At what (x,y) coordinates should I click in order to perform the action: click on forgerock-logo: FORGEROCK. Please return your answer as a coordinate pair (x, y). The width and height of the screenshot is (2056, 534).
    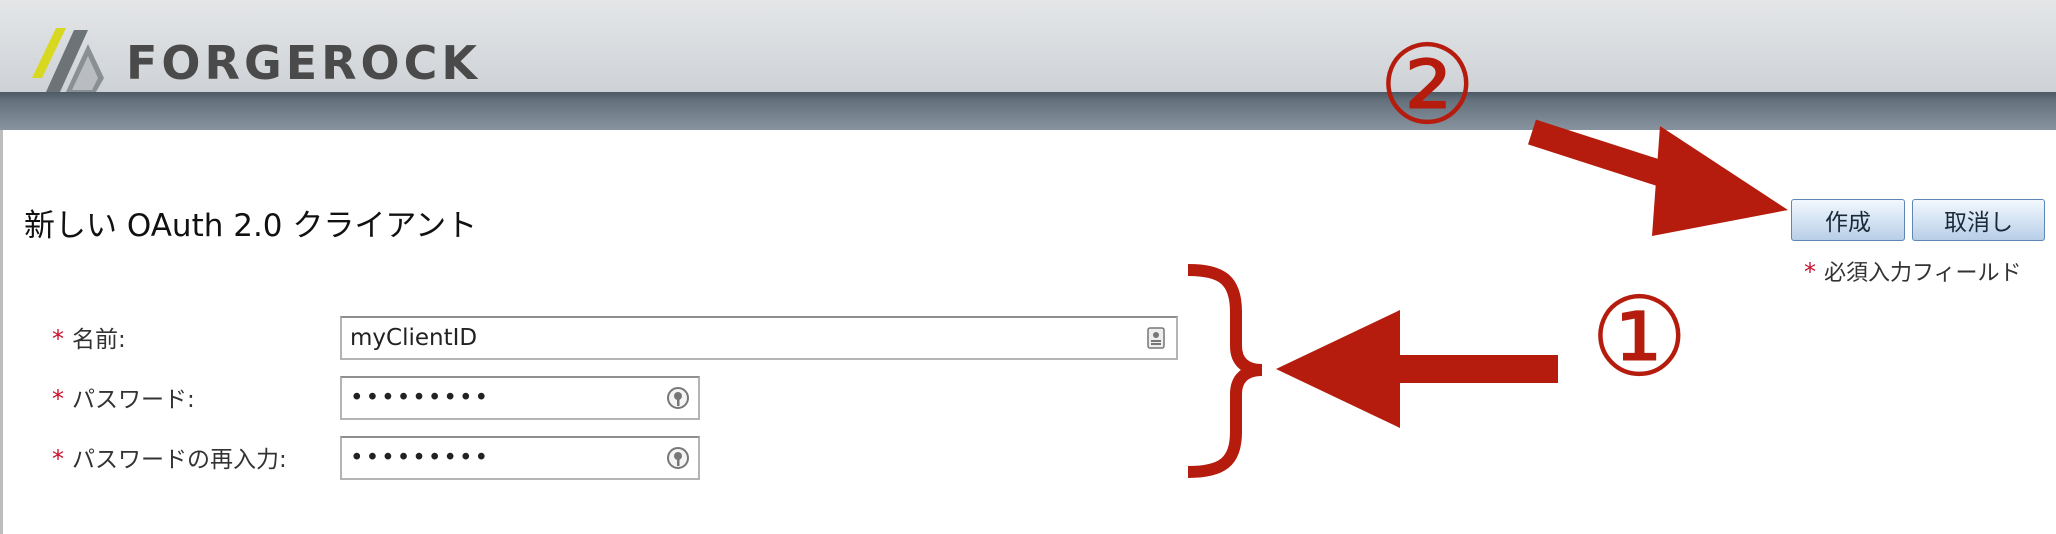
    Looking at the image, I should click on (306, 56).